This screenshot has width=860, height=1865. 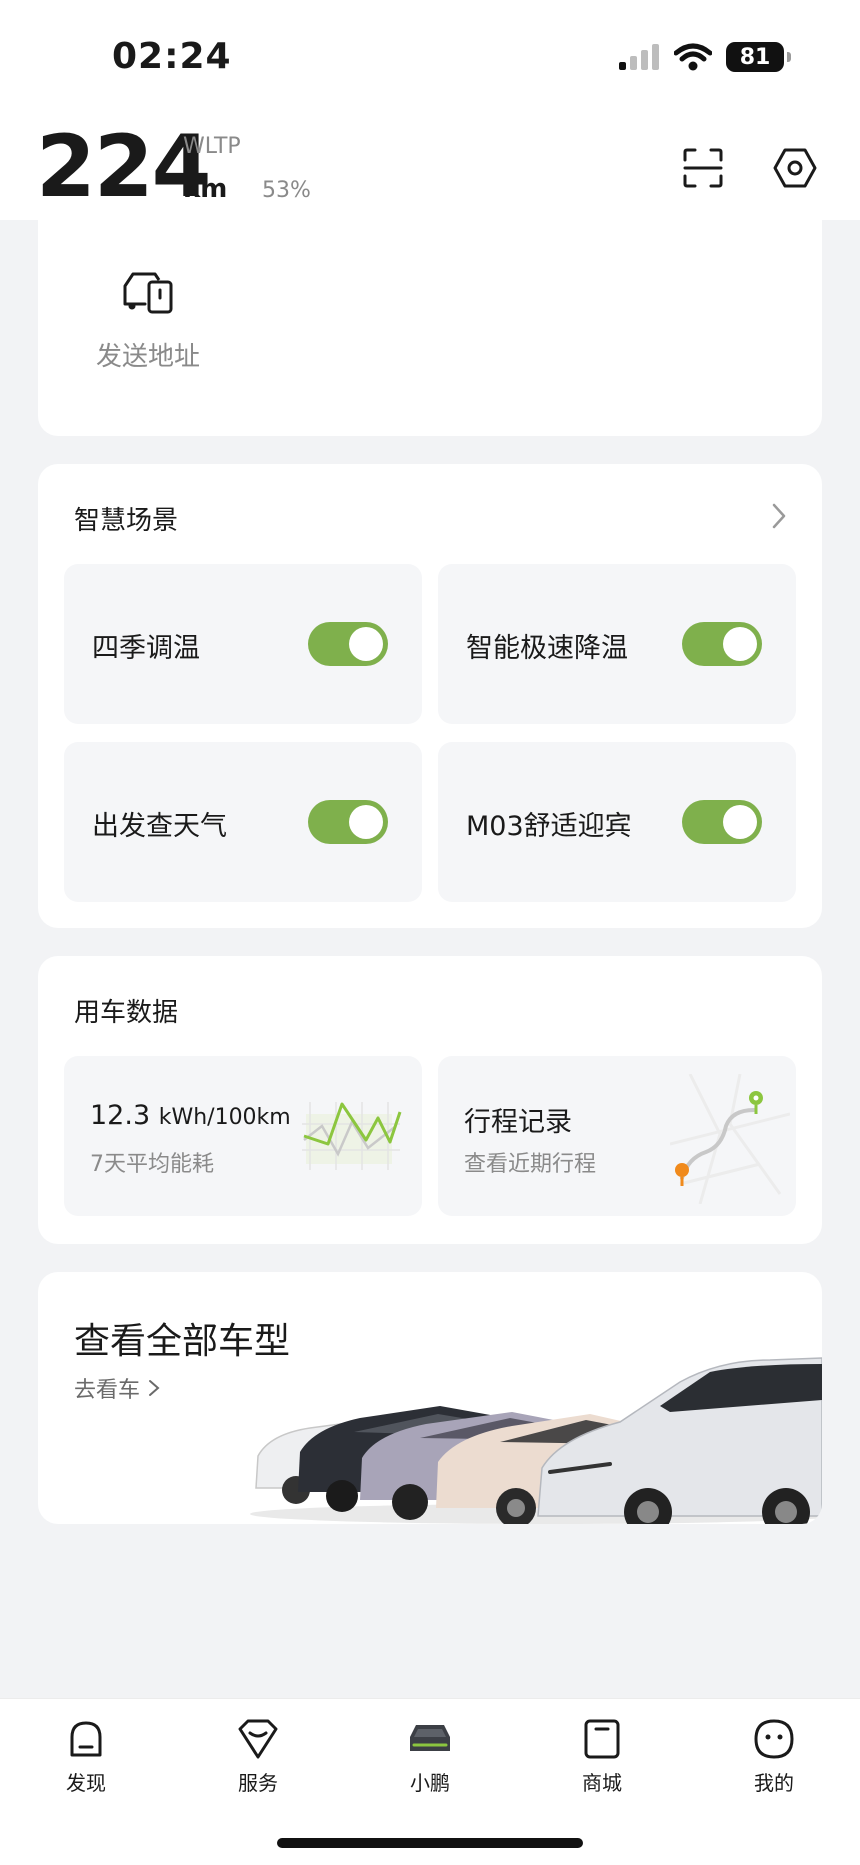 What do you see at coordinates (205, 189) in the screenshot?
I see `range-unit: km` at bounding box center [205, 189].